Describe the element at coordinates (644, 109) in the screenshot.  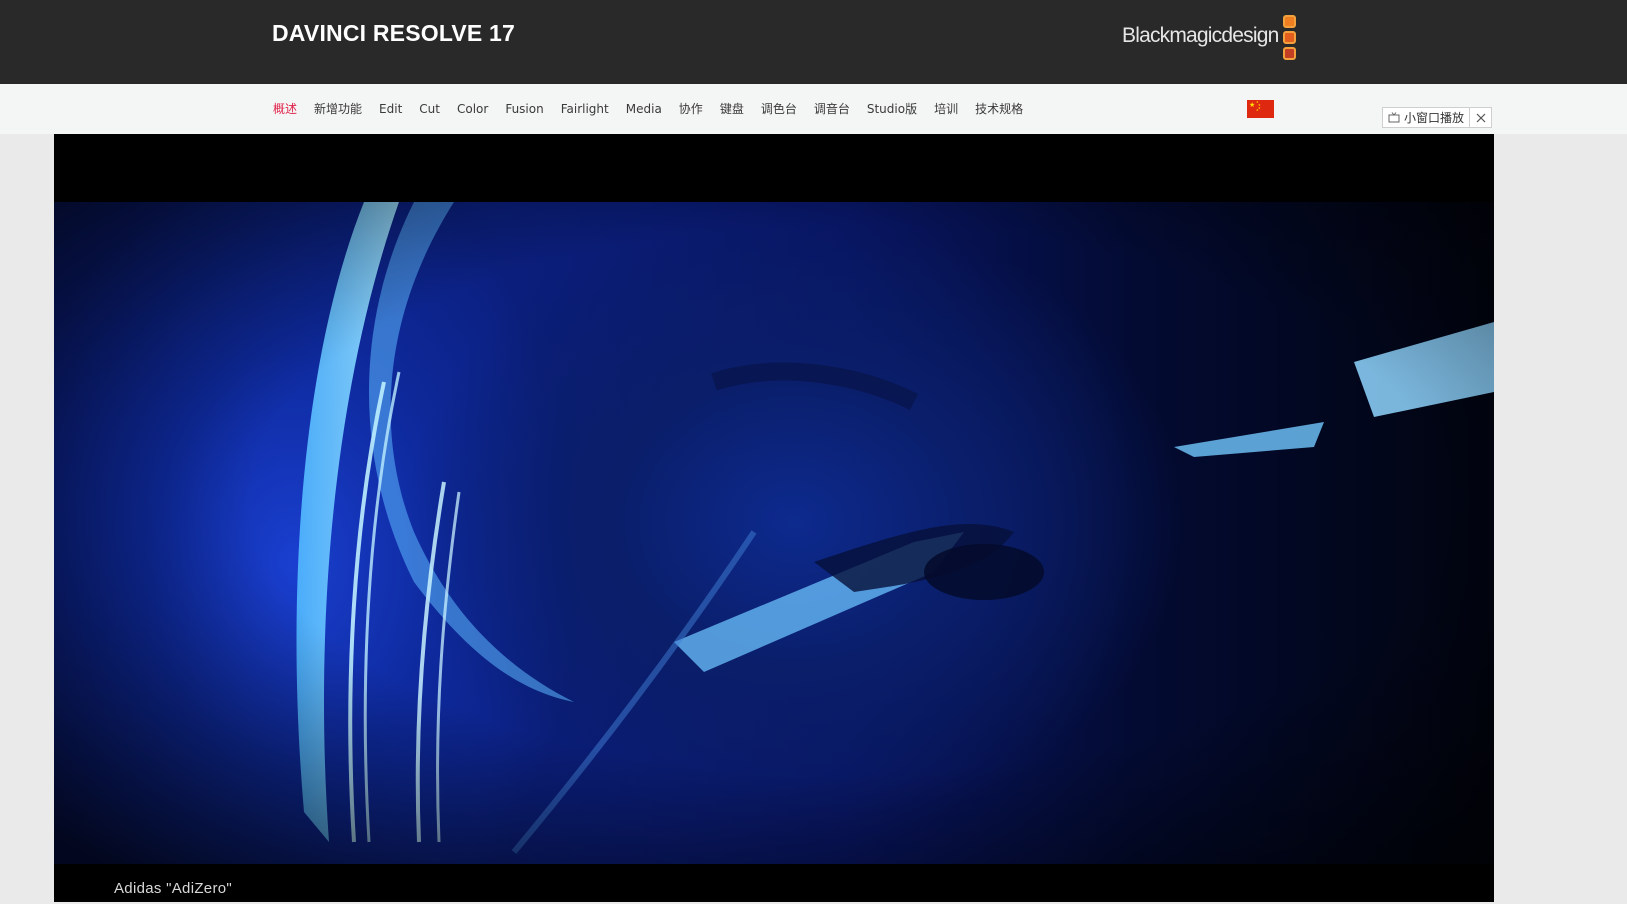
I see `nav-item-media: Media` at that location.